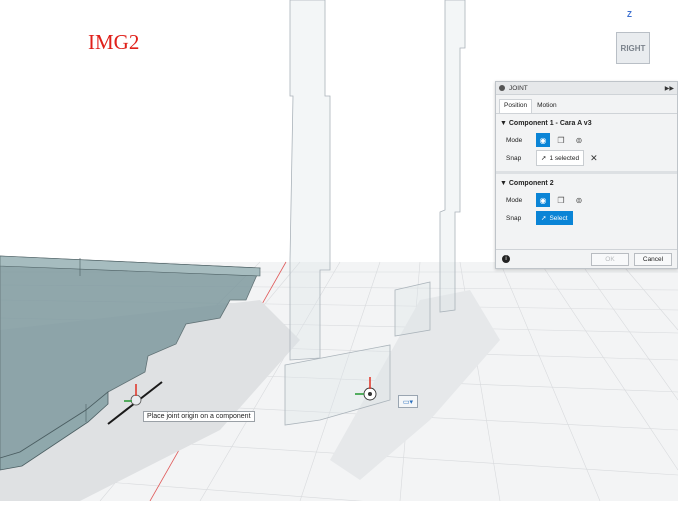  I want to click on component1-snap-row: Snap ➚ 1 selected ✕, so click(586, 158).